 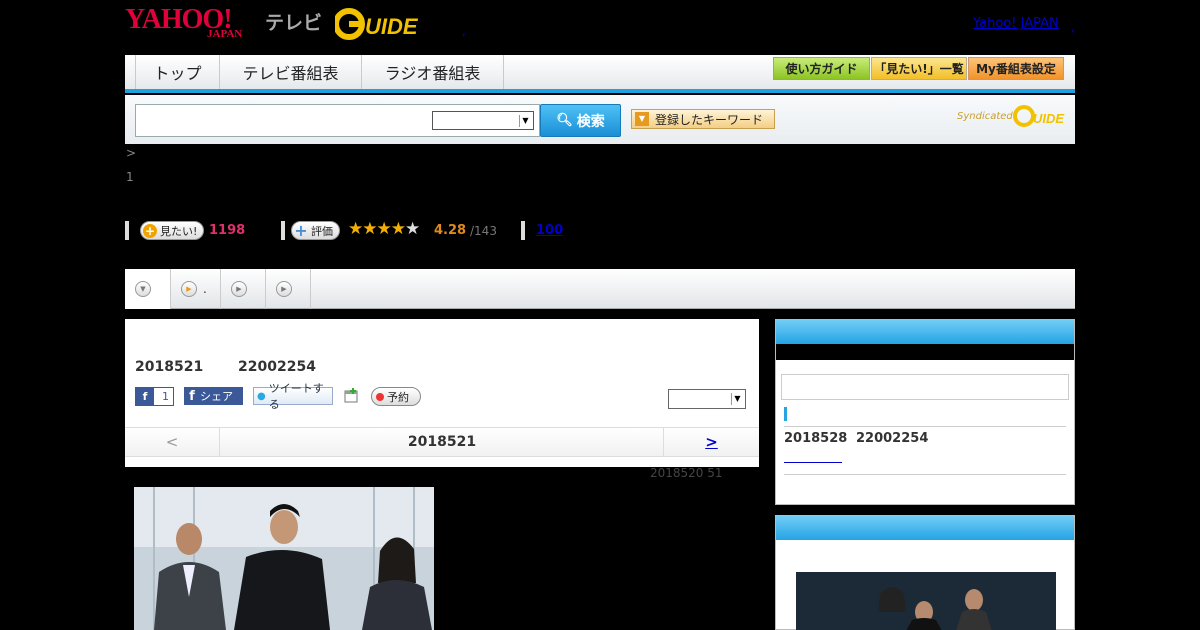 I want to click on reserve-button: 予約, so click(x=396, y=396).